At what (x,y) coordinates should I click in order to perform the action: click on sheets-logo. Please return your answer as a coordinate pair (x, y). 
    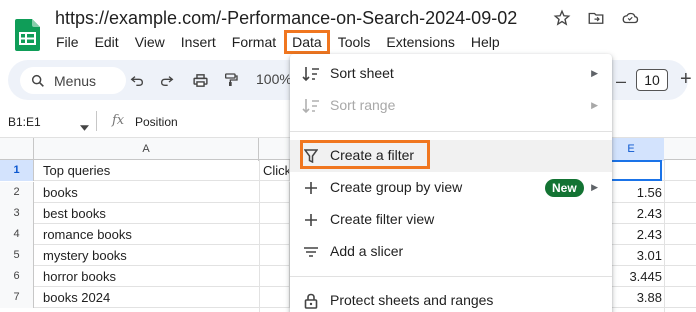
    Looking at the image, I should click on (27, 35).